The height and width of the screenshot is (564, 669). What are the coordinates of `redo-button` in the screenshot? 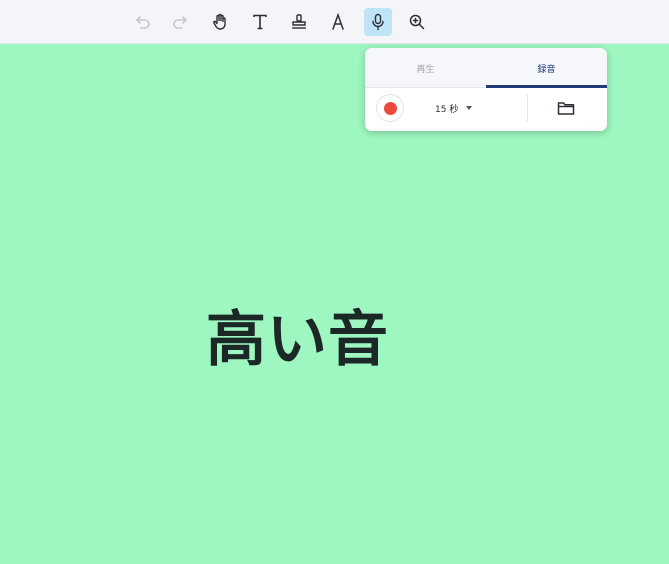 It's located at (181, 22).